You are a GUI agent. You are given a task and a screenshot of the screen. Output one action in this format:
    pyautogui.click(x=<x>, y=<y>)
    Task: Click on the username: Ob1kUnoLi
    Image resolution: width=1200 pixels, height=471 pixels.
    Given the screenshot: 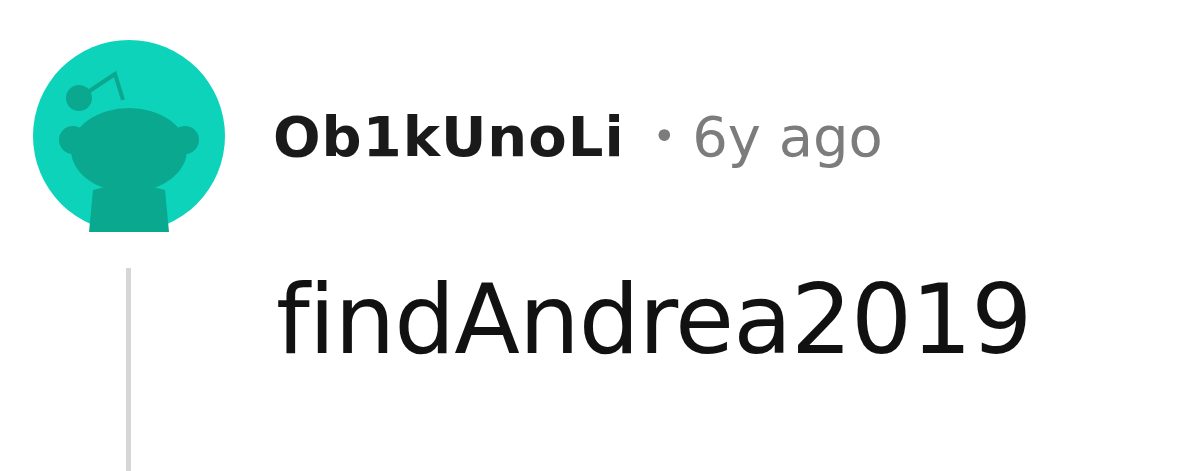 What is the action you would take?
    pyautogui.click(x=449, y=136)
    